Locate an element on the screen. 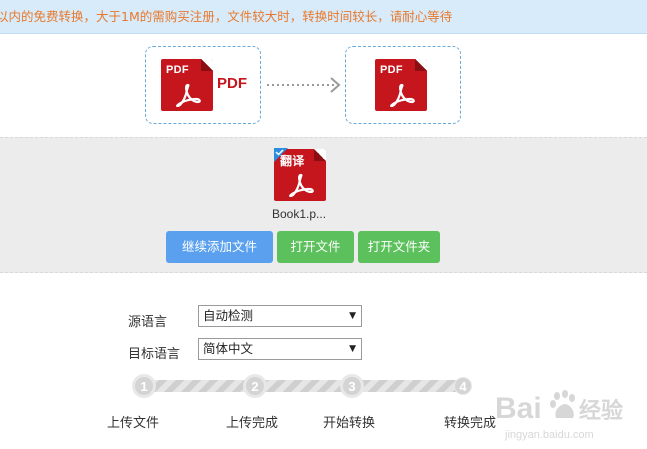  svg-text: 经验 is located at coordinates (601, 411).